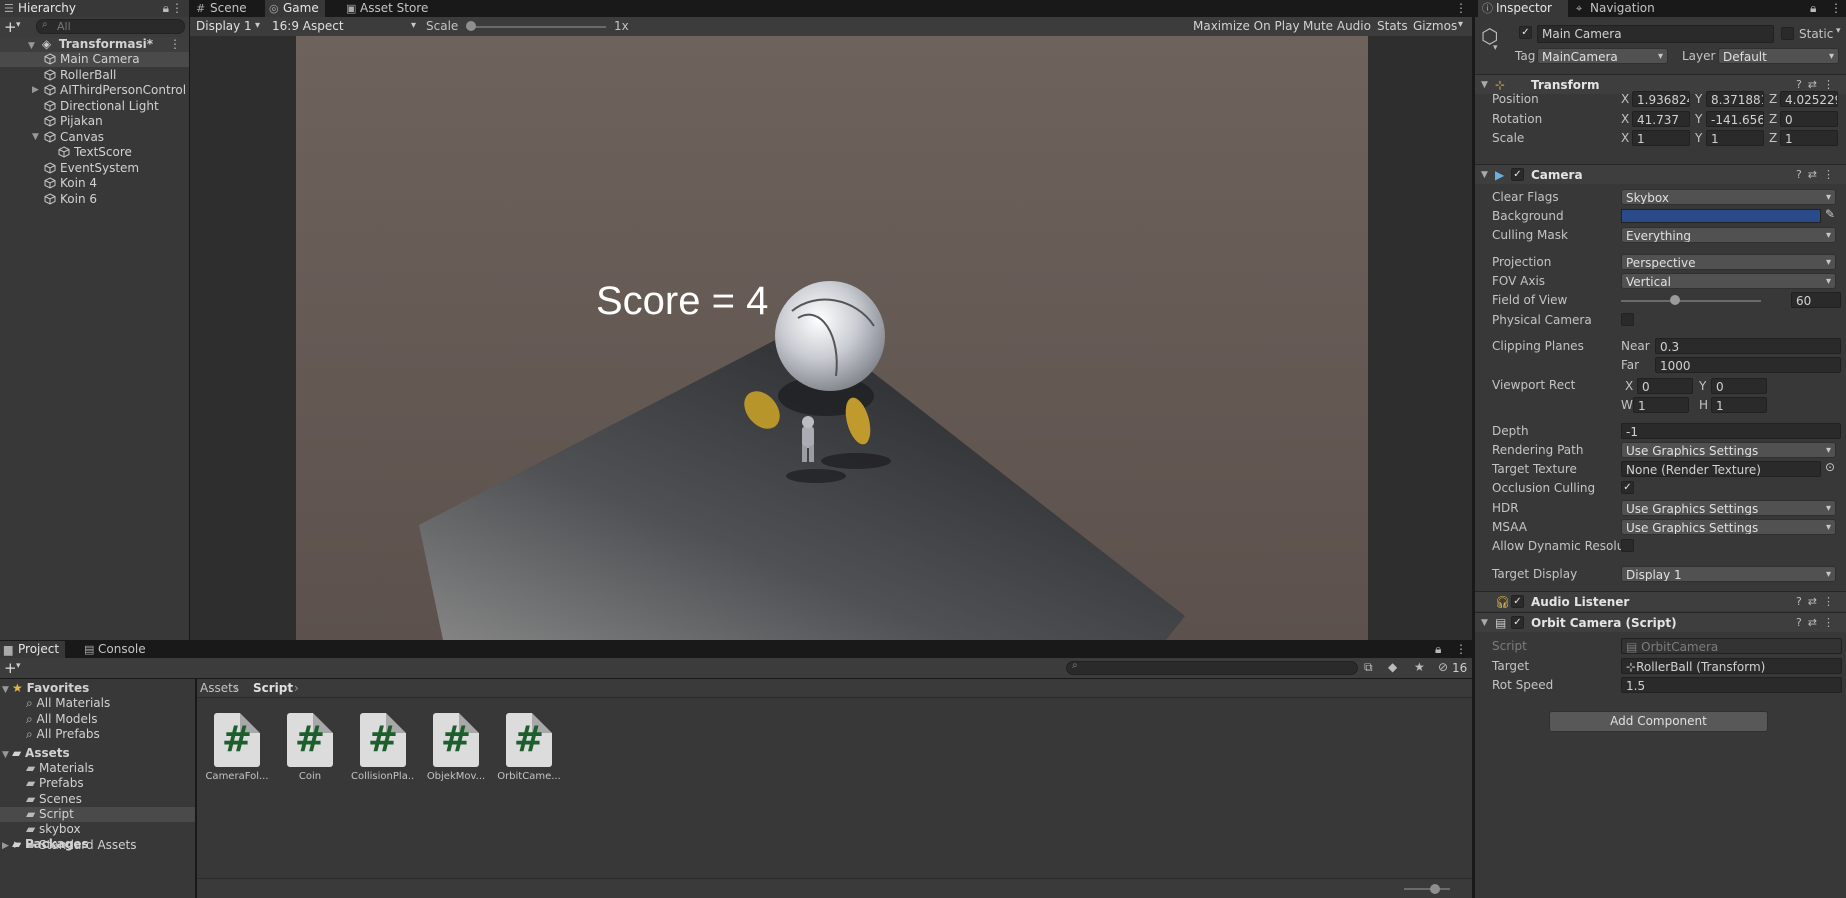 The image size is (1846, 898). I want to click on position-x-input: 1.936824, so click(1661, 99).